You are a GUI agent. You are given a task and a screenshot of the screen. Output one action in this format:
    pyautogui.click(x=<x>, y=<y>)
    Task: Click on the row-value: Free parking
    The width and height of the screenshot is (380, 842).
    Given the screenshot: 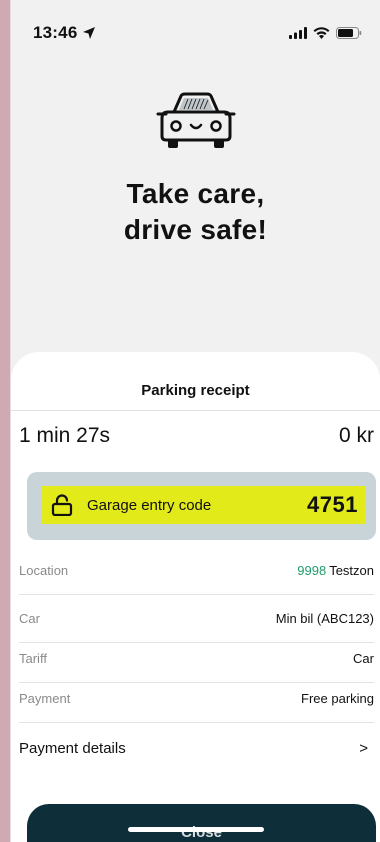 What is the action you would take?
    pyautogui.click(x=337, y=698)
    